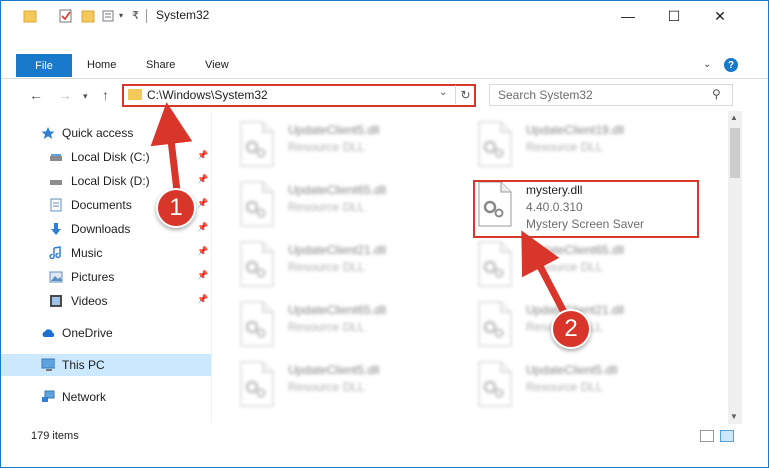  I want to click on arrow-to-mystery-dll, so click(545, 274).